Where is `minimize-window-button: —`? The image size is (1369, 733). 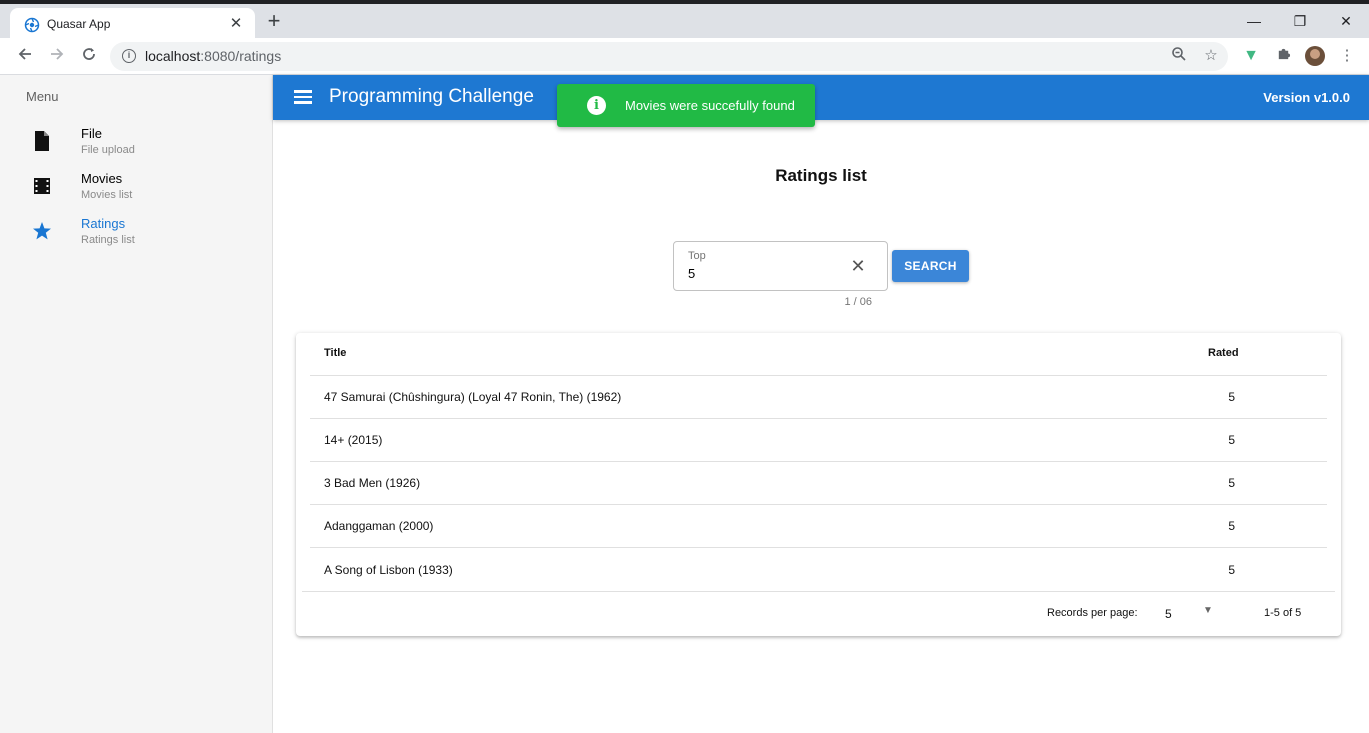
minimize-window-button: — is located at coordinates (1254, 21).